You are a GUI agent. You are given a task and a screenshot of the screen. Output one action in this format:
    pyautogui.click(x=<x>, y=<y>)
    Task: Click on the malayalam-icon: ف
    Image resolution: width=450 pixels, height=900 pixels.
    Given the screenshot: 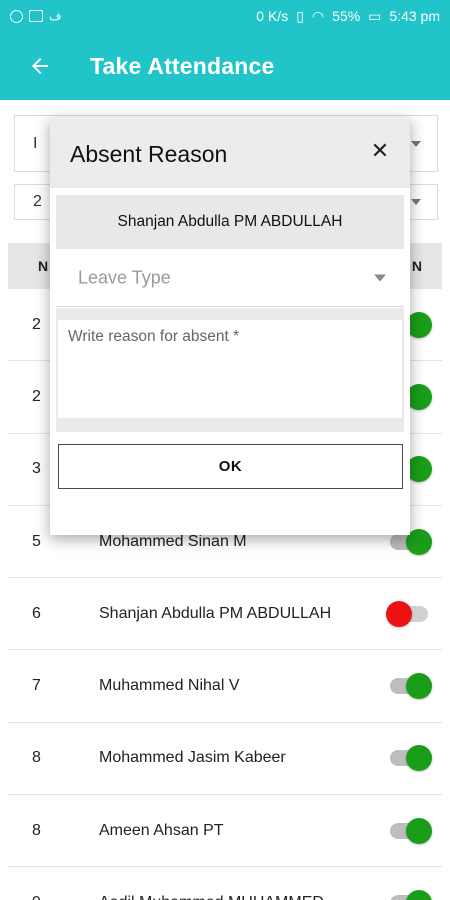 What is the action you would take?
    pyautogui.click(x=55, y=16)
    